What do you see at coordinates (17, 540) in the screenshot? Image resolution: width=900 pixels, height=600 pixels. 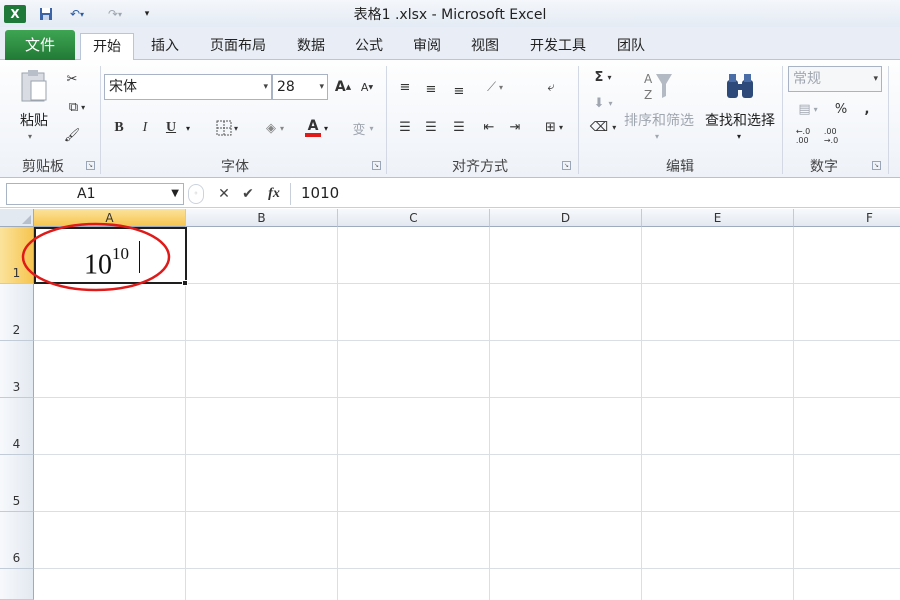 I see `row-header-6: 6` at bounding box center [17, 540].